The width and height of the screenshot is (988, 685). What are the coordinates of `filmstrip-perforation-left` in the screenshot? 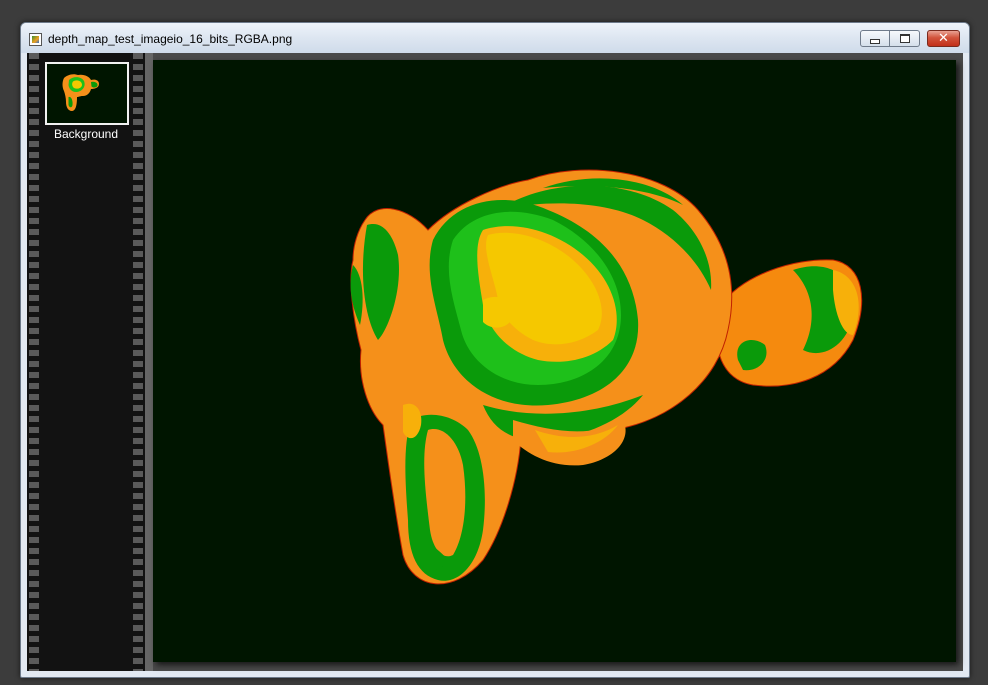 It's located at (34, 362).